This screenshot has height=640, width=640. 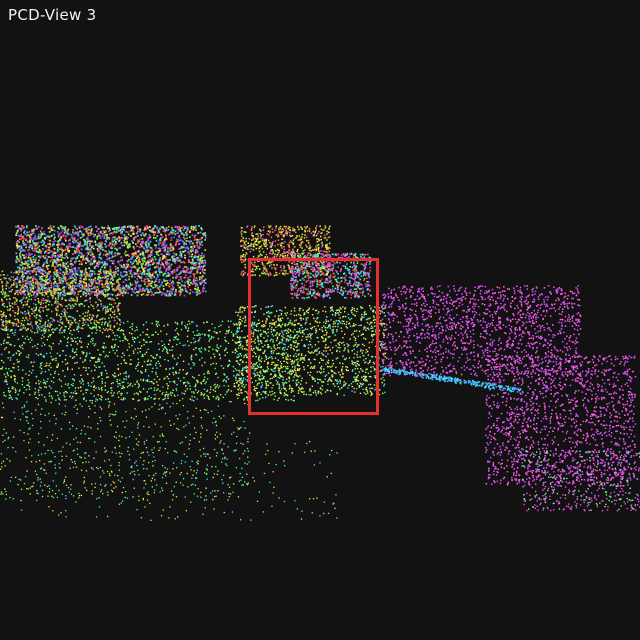 I want to click on view-title: PCD-View 3, so click(x=52, y=15).